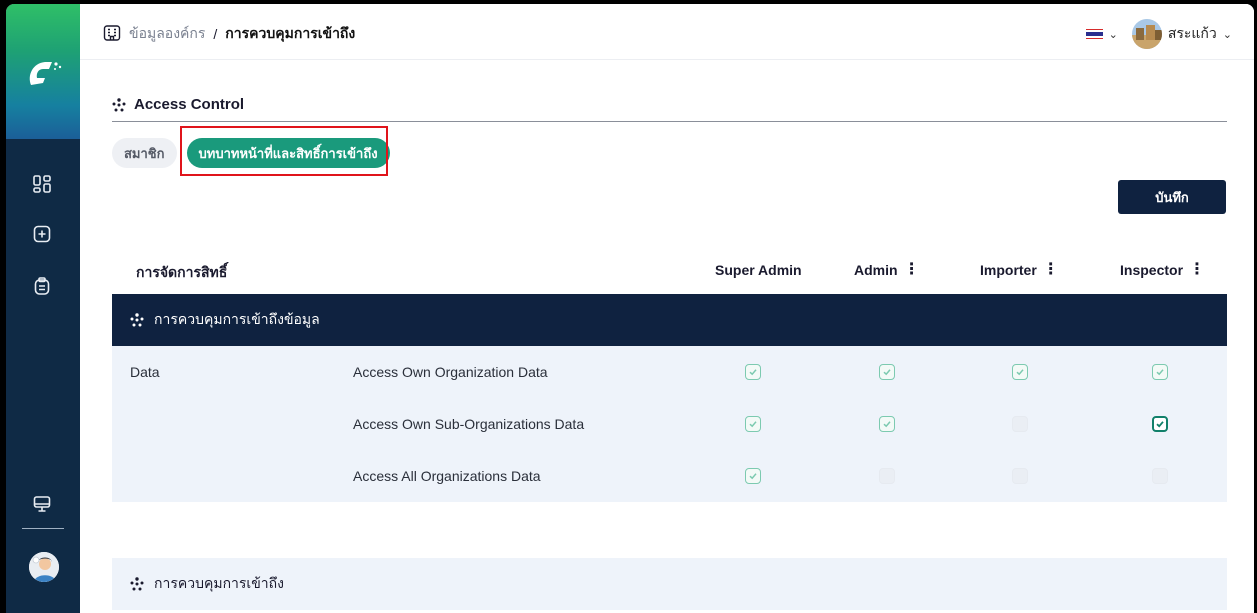 The height and width of the screenshot is (613, 1257). Describe the element at coordinates (1008, 270) in the screenshot. I see `role-label: Importer` at that location.